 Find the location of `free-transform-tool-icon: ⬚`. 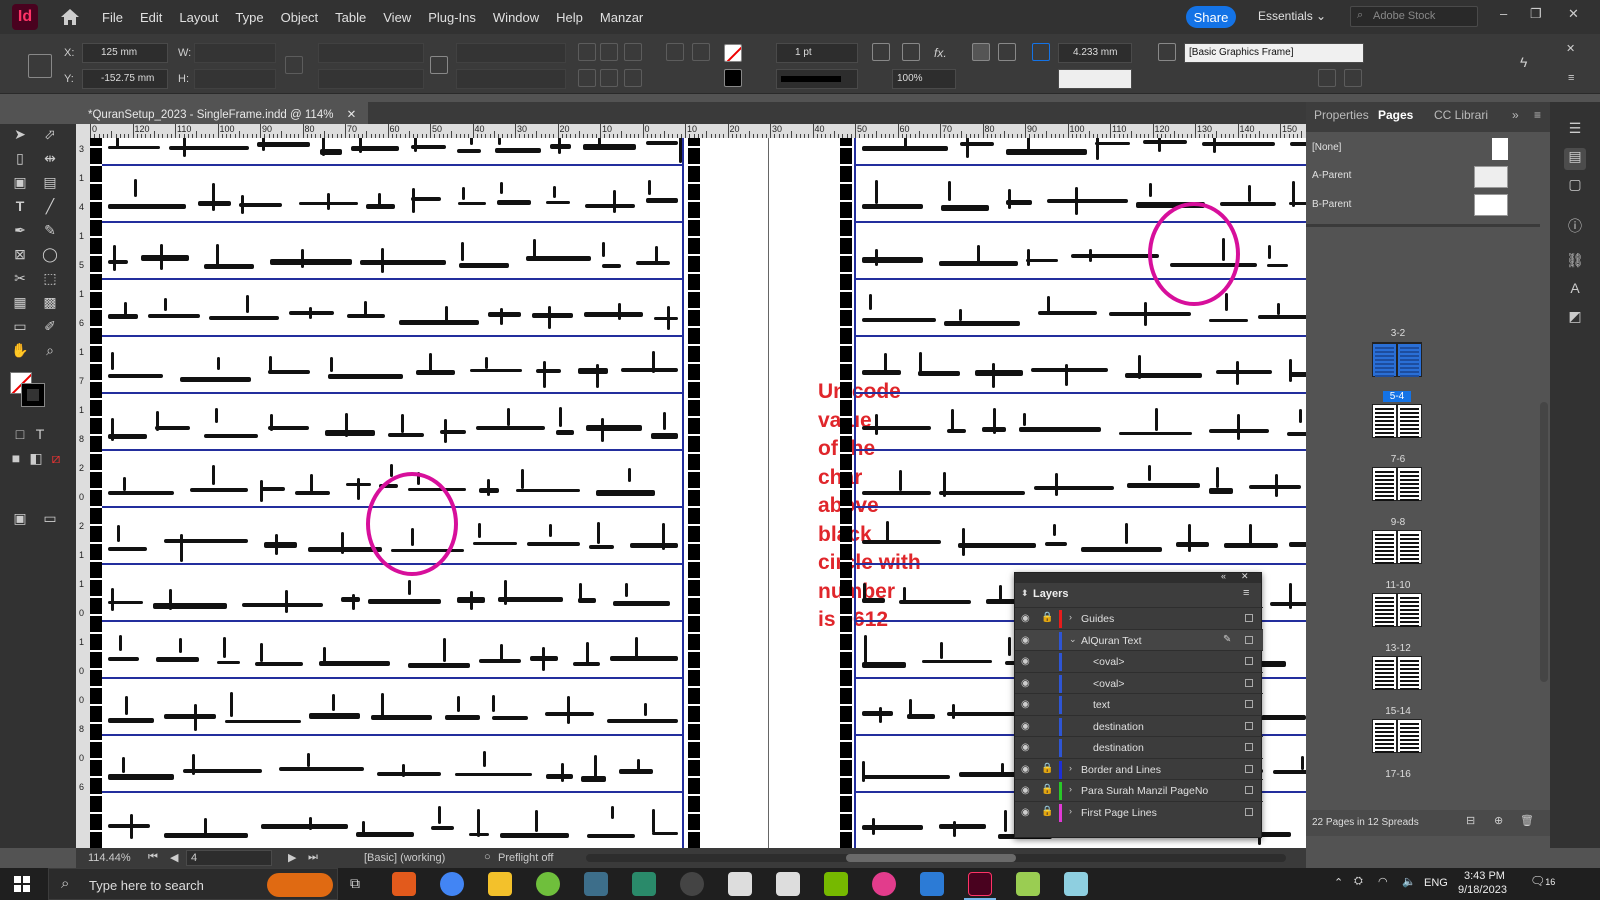

free-transform-tool-icon: ⬚ is located at coordinates (50, 278).